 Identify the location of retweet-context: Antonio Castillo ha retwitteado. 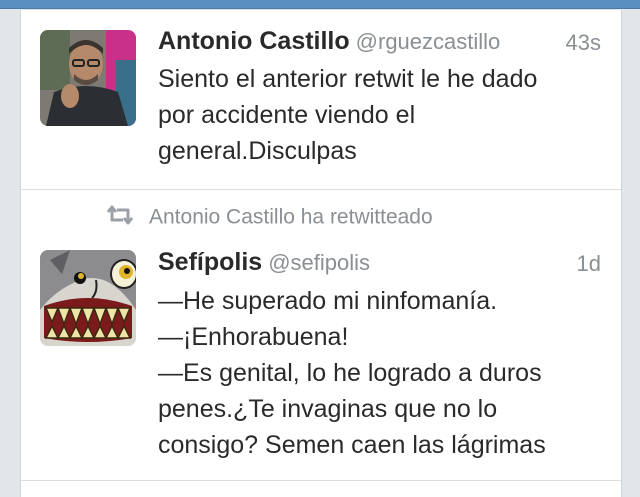
(269, 220).